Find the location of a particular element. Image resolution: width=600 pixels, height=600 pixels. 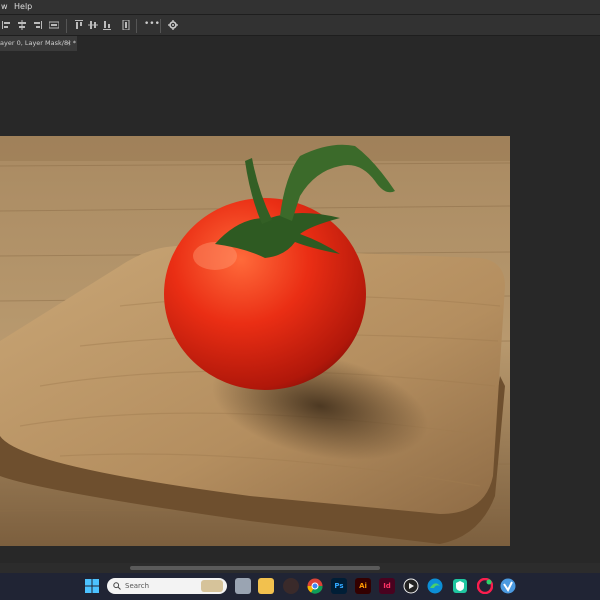

taskbar: Search Ps Ai Id is located at coordinates (300, 586).